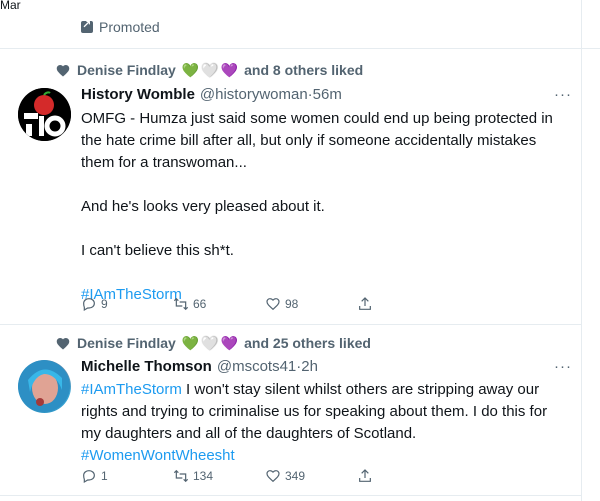 This screenshot has height=501, width=600. I want to click on tweet-actions: 9 66 98, so click(227, 304).